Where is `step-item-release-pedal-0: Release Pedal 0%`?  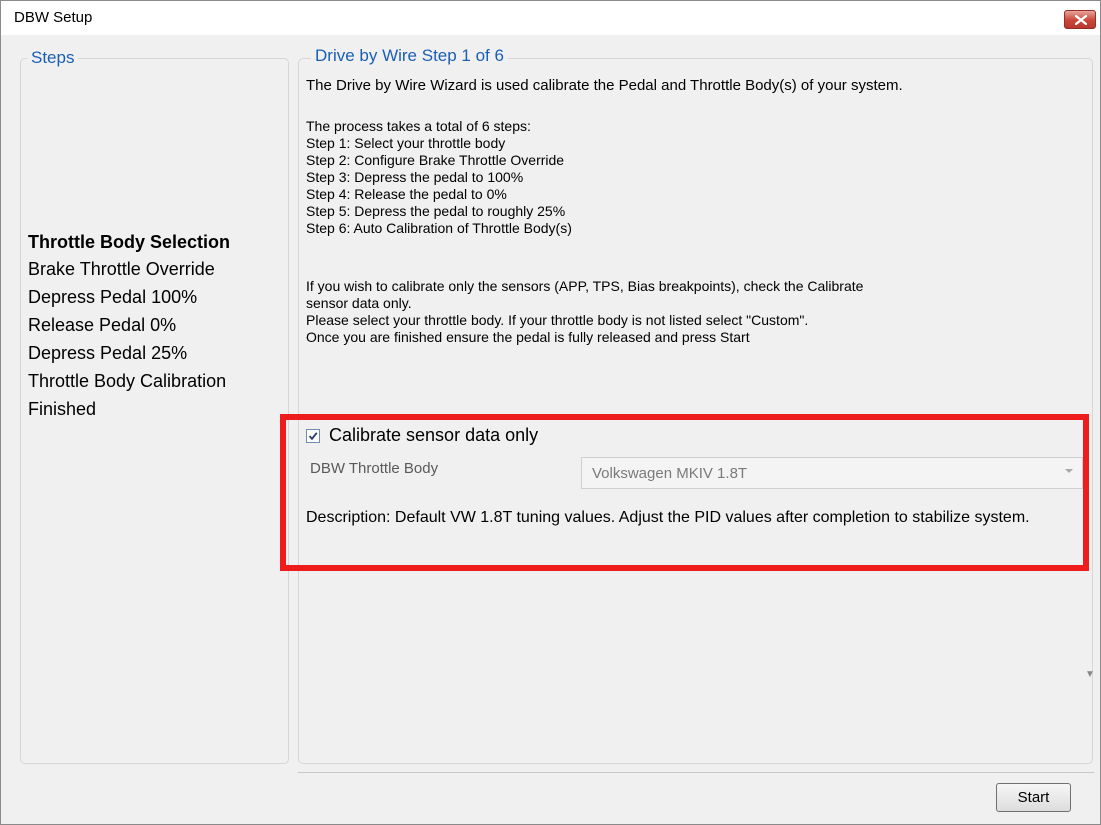 step-item-release-pedal-0: Release Pedal 0% is located at coordinates (102, 325).